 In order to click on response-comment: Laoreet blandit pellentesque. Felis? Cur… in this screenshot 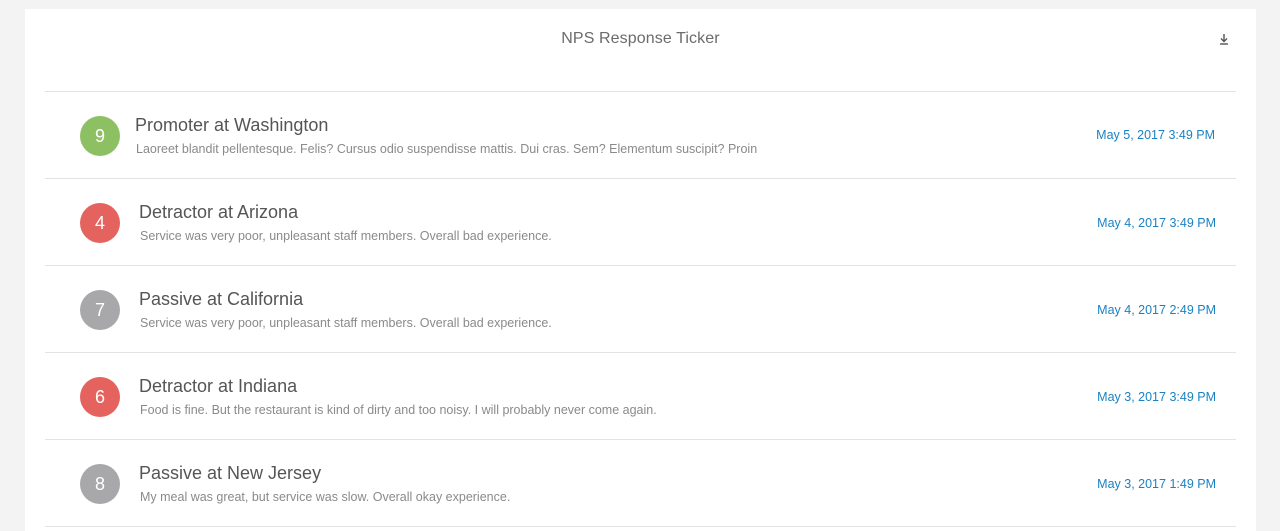, I will do `click(447, 149)`.